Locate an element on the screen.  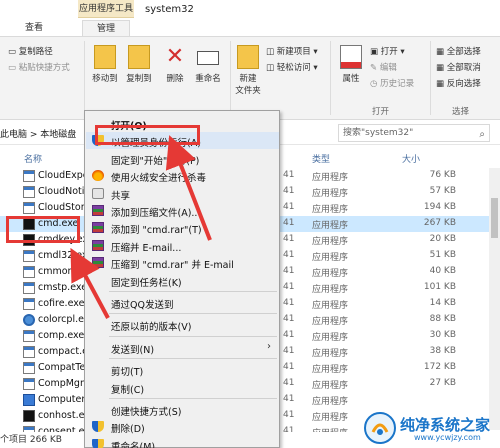
menu-item: 删除(D) is located at coordinates (182, 426).